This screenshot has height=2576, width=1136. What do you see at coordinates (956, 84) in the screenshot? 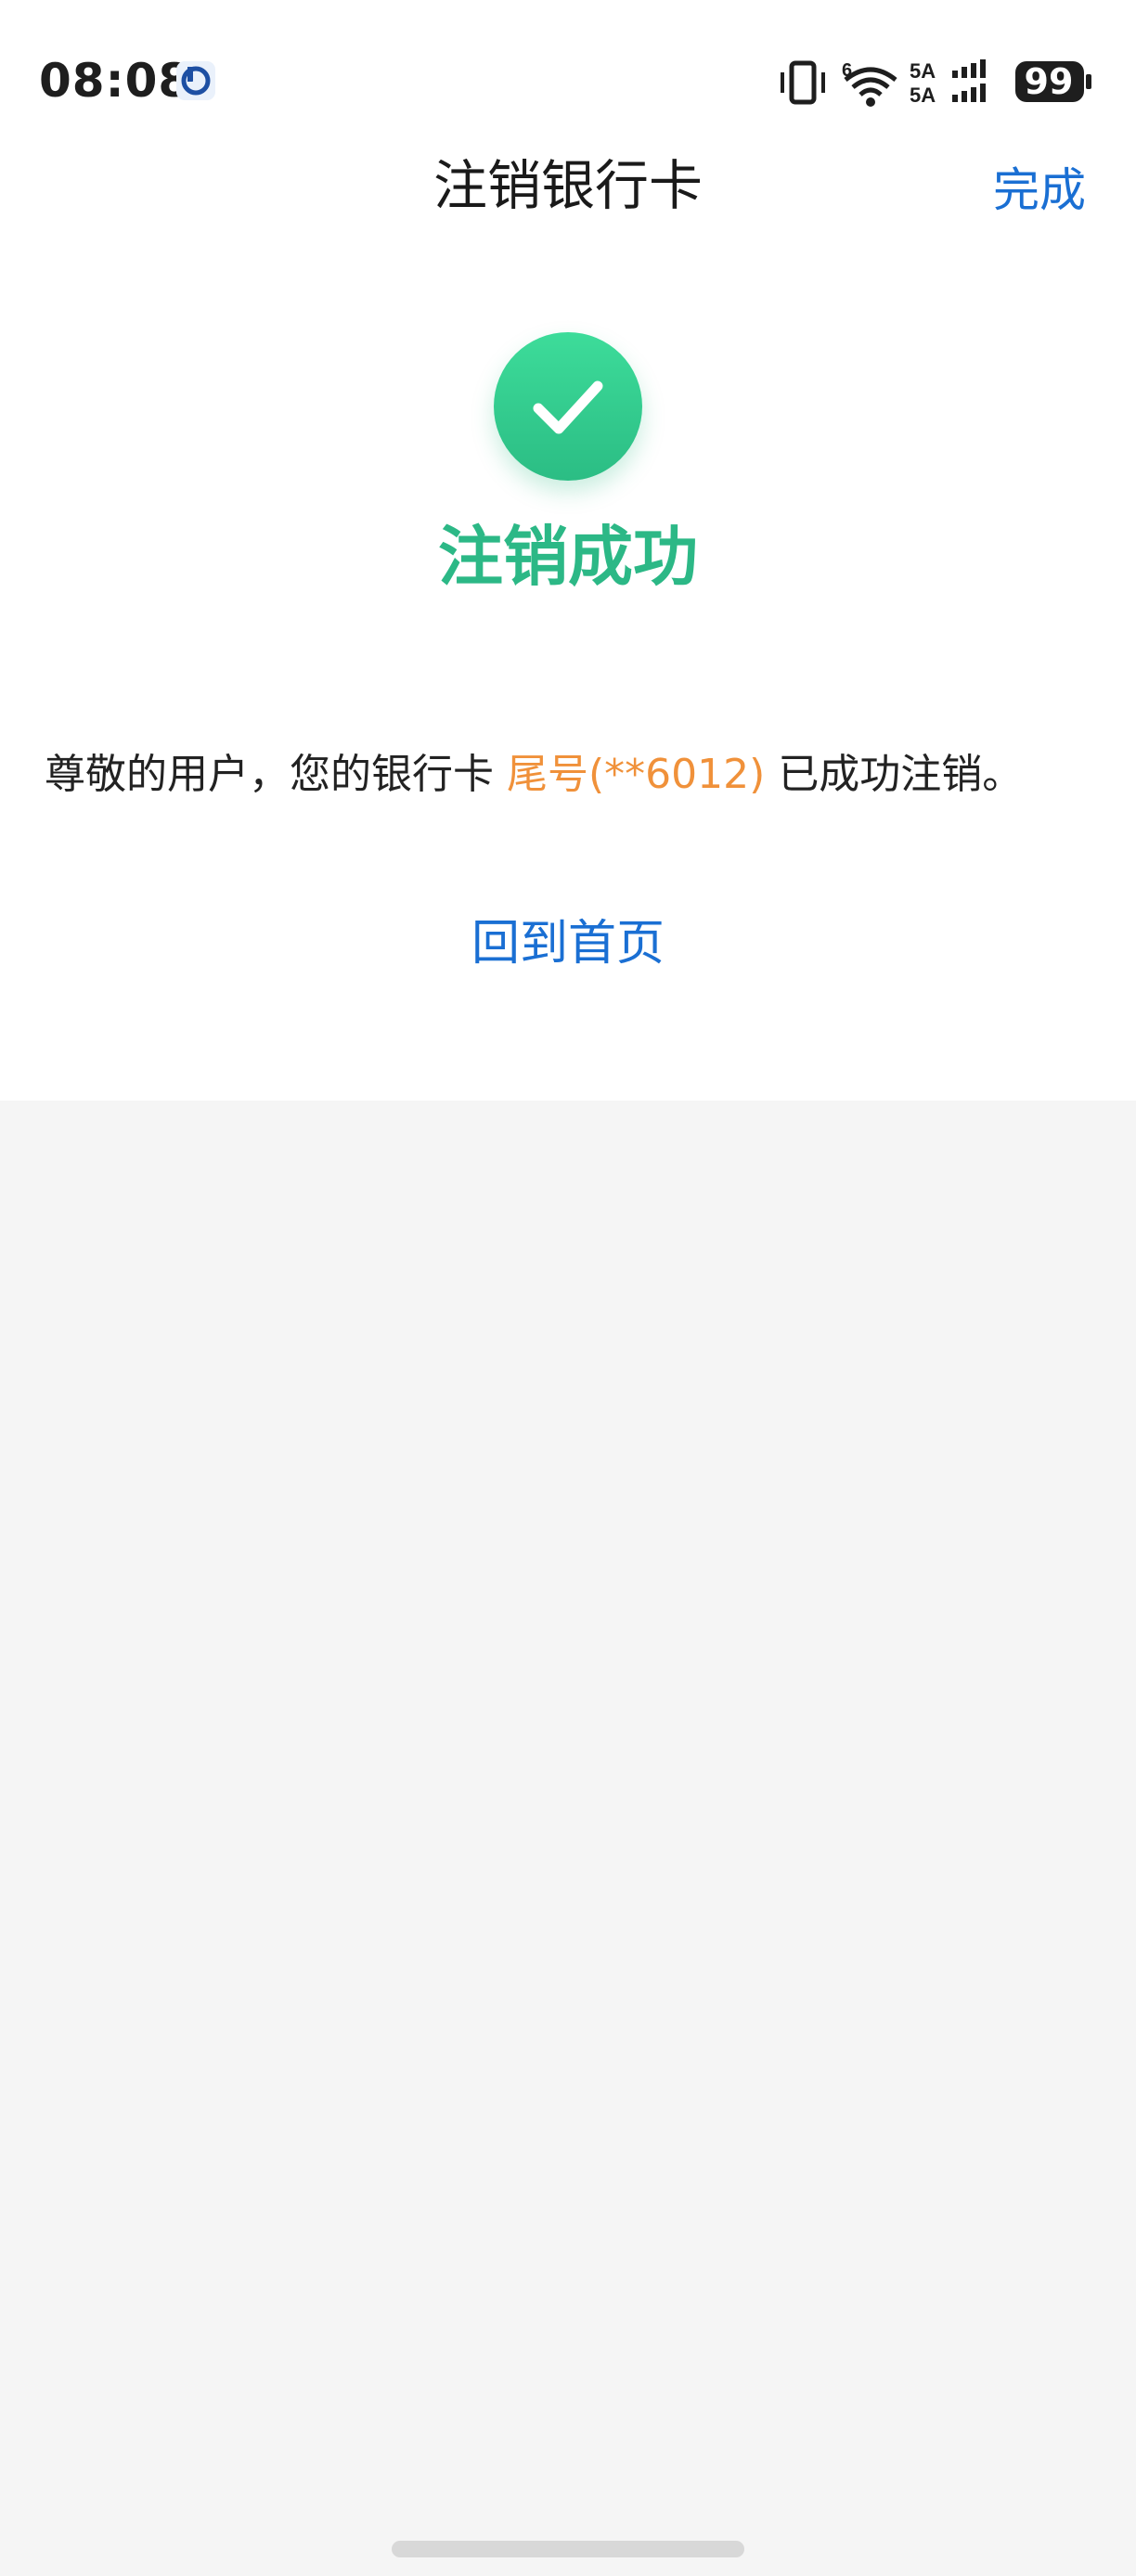
I see `signal-icon: 5A 5A` at bounding box center [956, 84].